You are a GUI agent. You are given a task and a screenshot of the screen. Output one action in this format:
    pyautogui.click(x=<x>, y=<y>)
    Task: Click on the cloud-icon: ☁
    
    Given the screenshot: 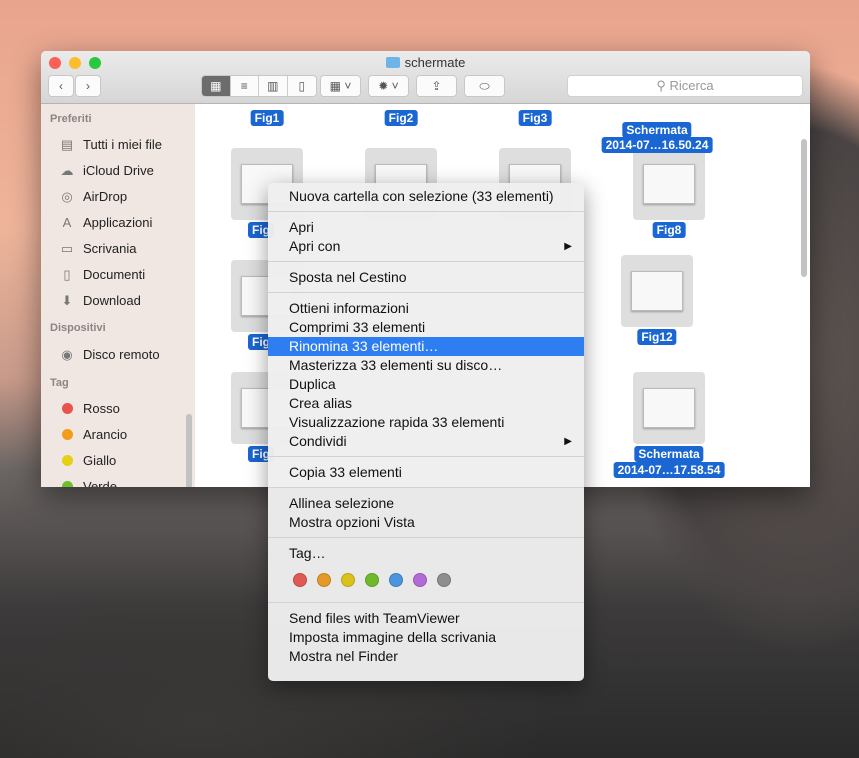 What is the action you would take?
    pyautogui.click(x=67, y=170)
    